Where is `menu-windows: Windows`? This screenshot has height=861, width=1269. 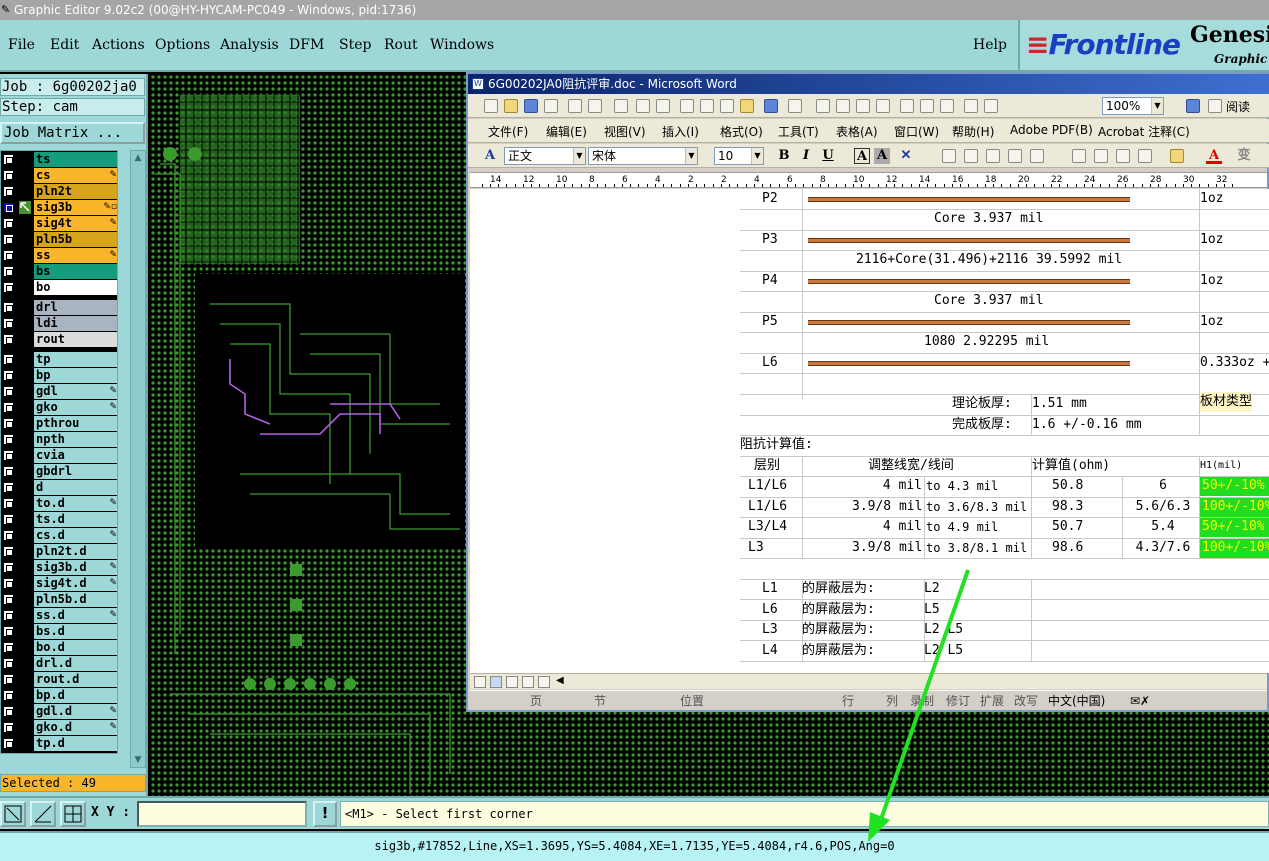 menu-windows: Windows is located at coordinates (462, 45).